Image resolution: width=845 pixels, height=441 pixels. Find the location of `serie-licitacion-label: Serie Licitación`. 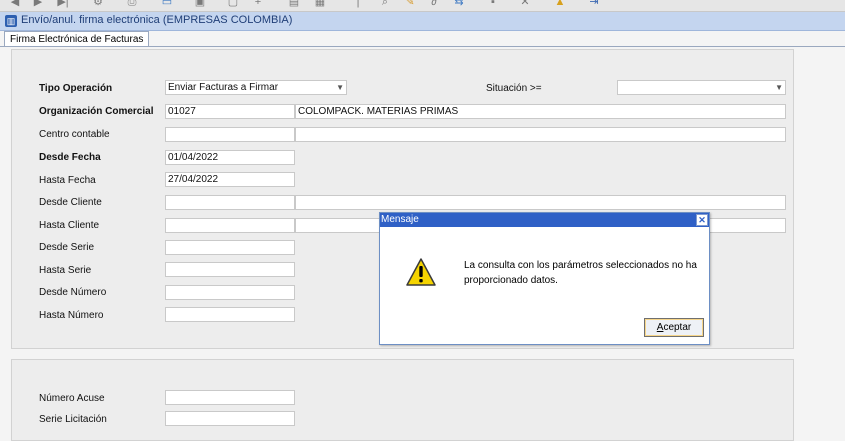

serie-licitacion-label: Serie Licitación is located at coordinates (73, 419).